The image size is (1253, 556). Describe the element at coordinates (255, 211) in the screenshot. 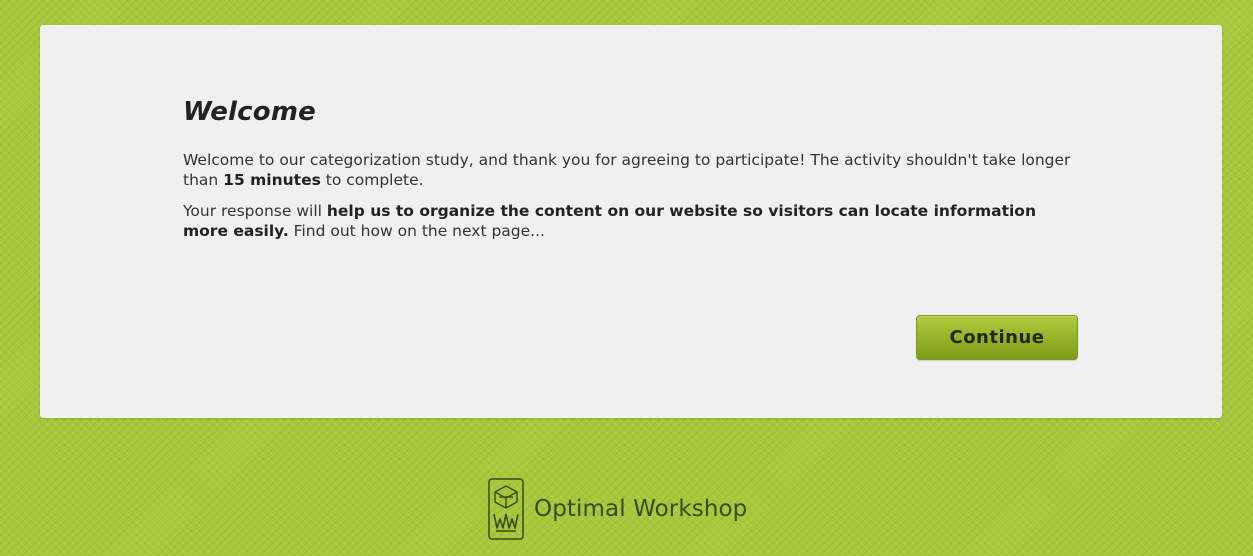

I see `response-lead-text: Your response will` at that location.